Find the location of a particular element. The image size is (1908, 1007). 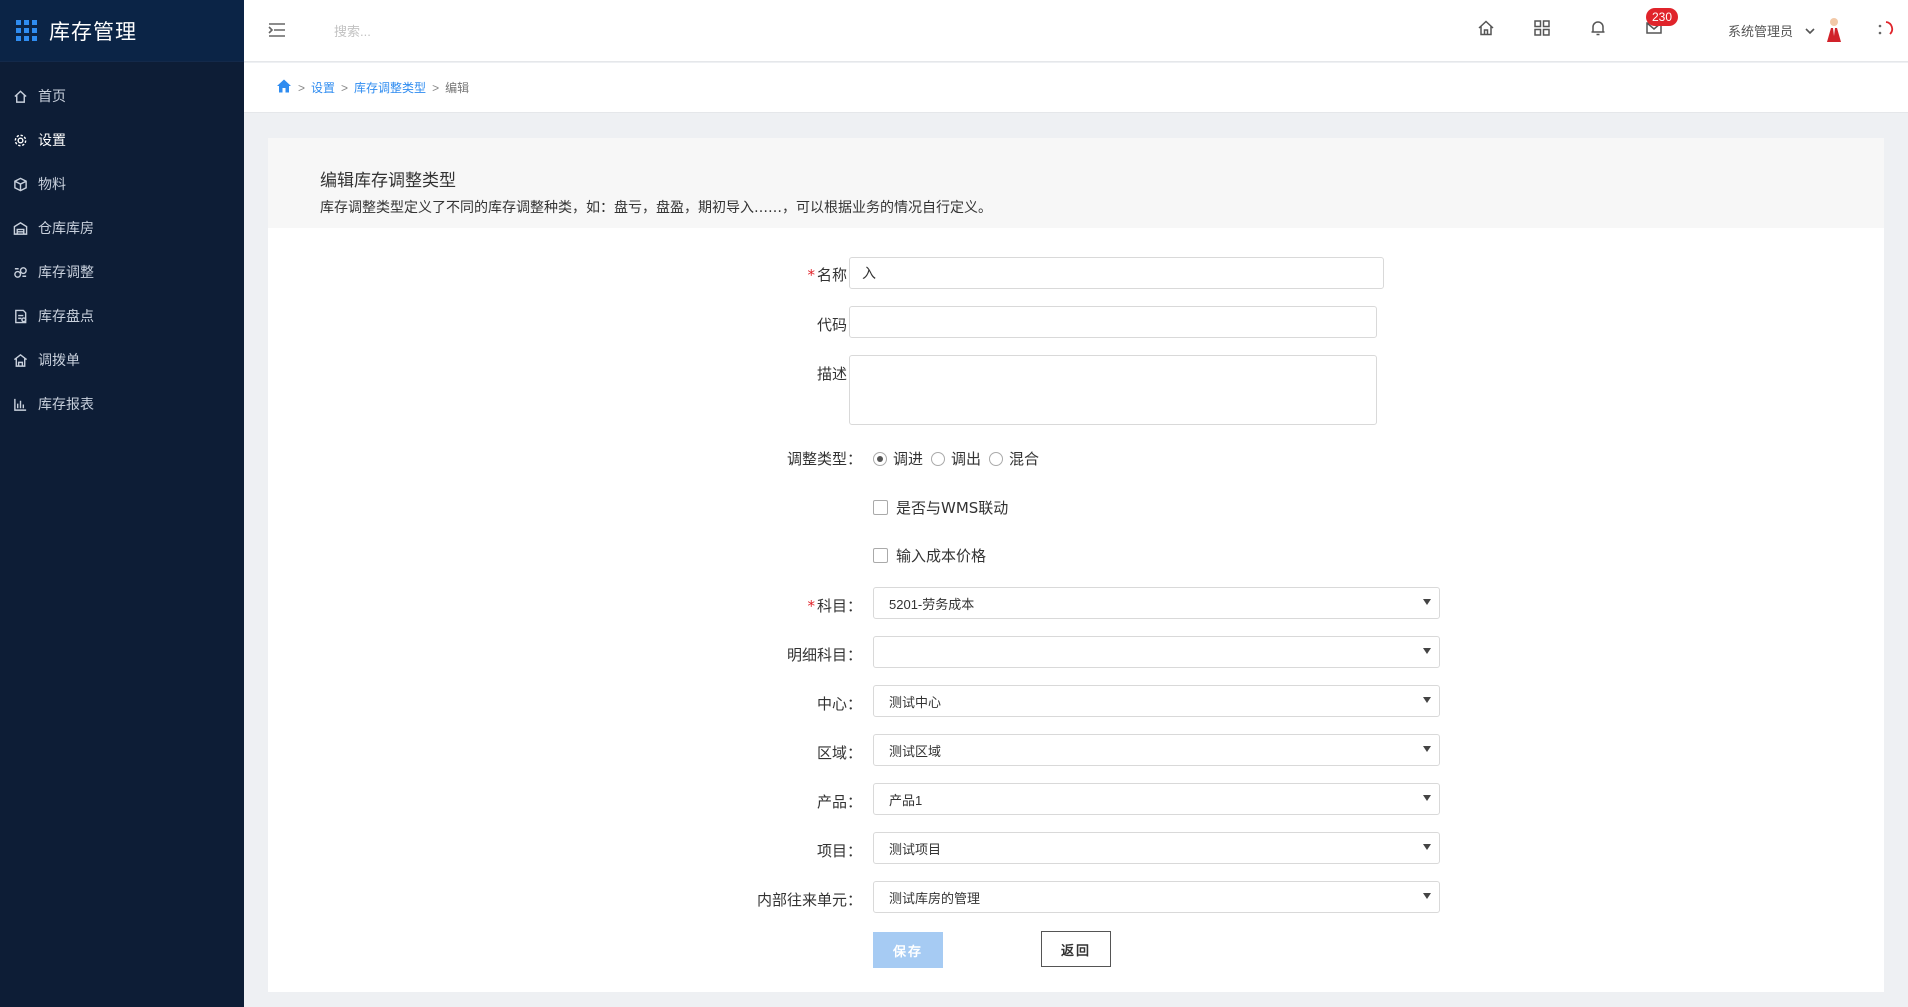

wms-link-checkbox is located at coordinates (880, 507).